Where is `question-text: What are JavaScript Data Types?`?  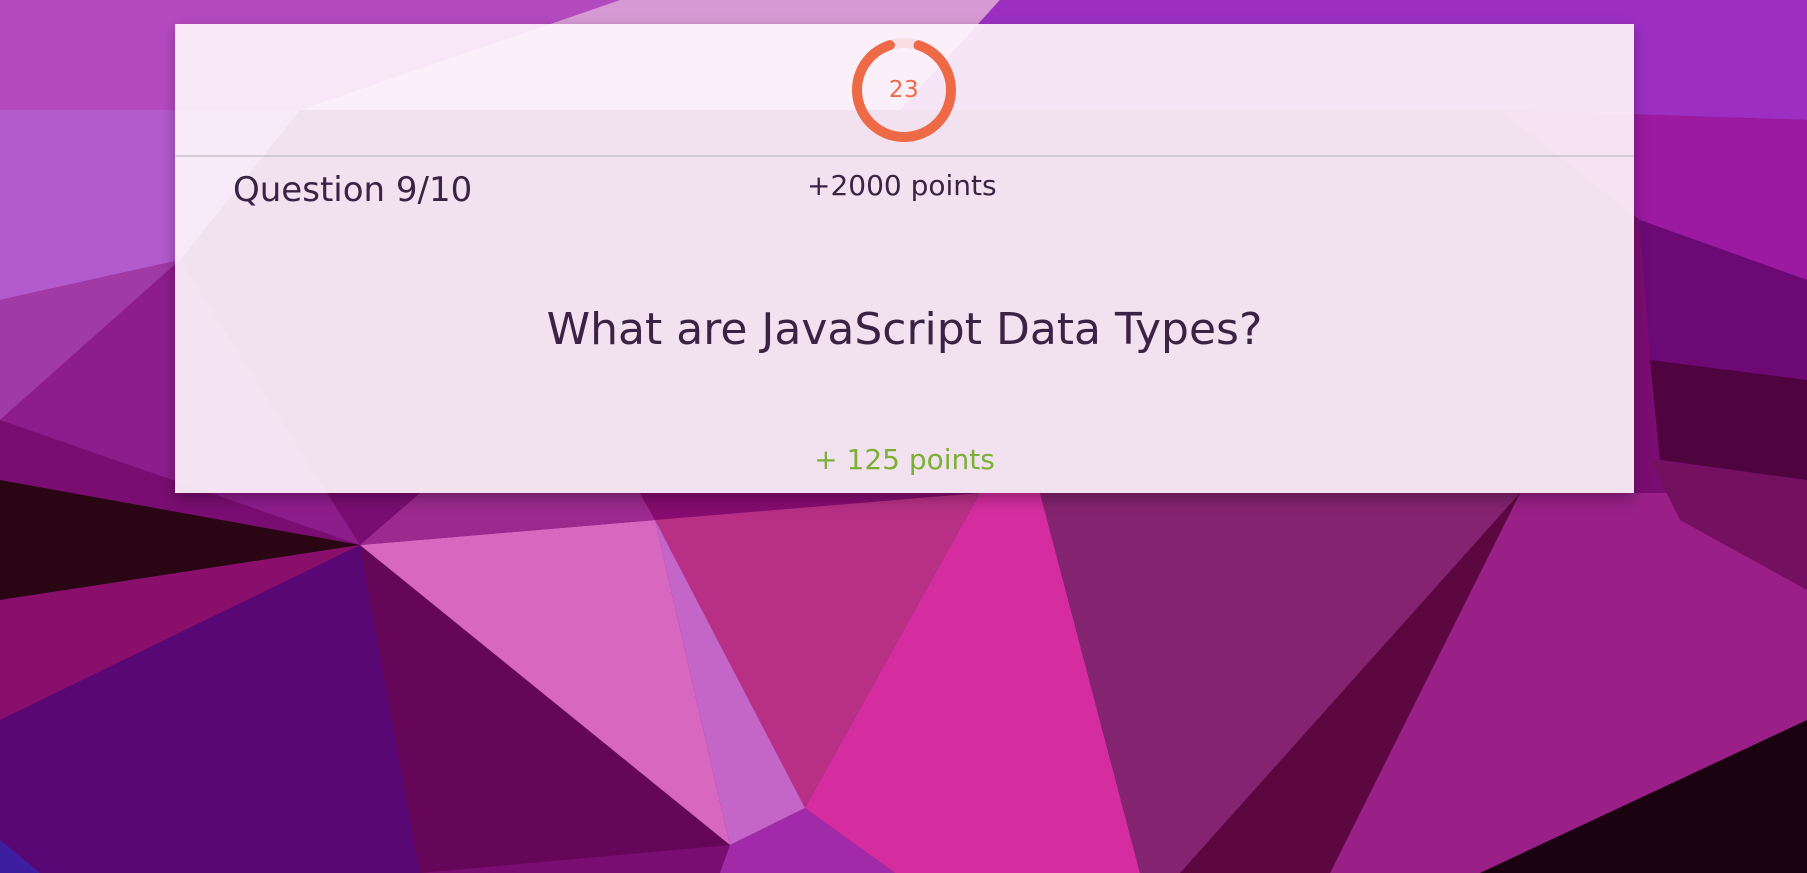 question-text: What are JavaScript Data Types? is located at coordinates (904, 329).